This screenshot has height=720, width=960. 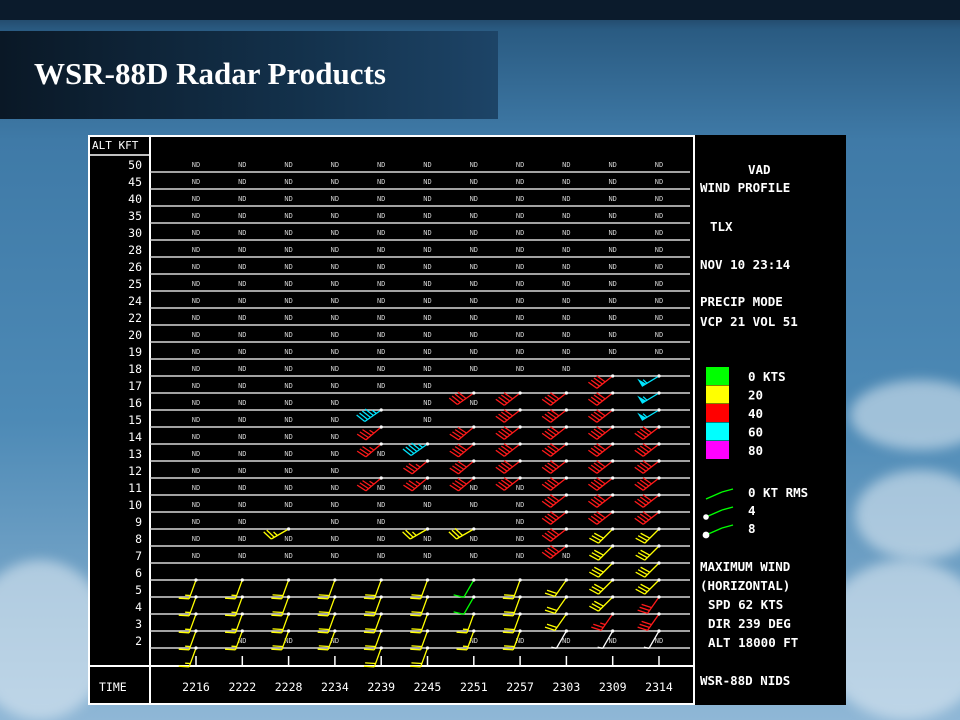 What do you see at coordinates (469, 605) in the screenshot?
I see `wind-barb-staff` at bounding box center [469, 605].